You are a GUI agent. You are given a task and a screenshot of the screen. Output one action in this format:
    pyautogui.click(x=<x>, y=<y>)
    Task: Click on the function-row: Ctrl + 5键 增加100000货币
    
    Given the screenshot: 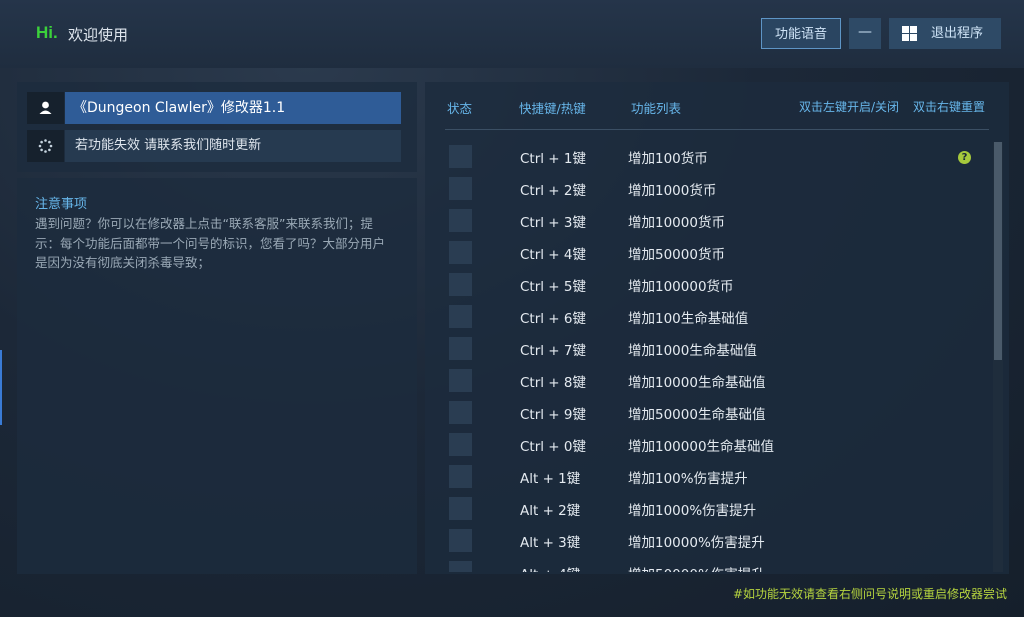 What is the action you would take?
    pyautogui.click(x=705, y=284)
    